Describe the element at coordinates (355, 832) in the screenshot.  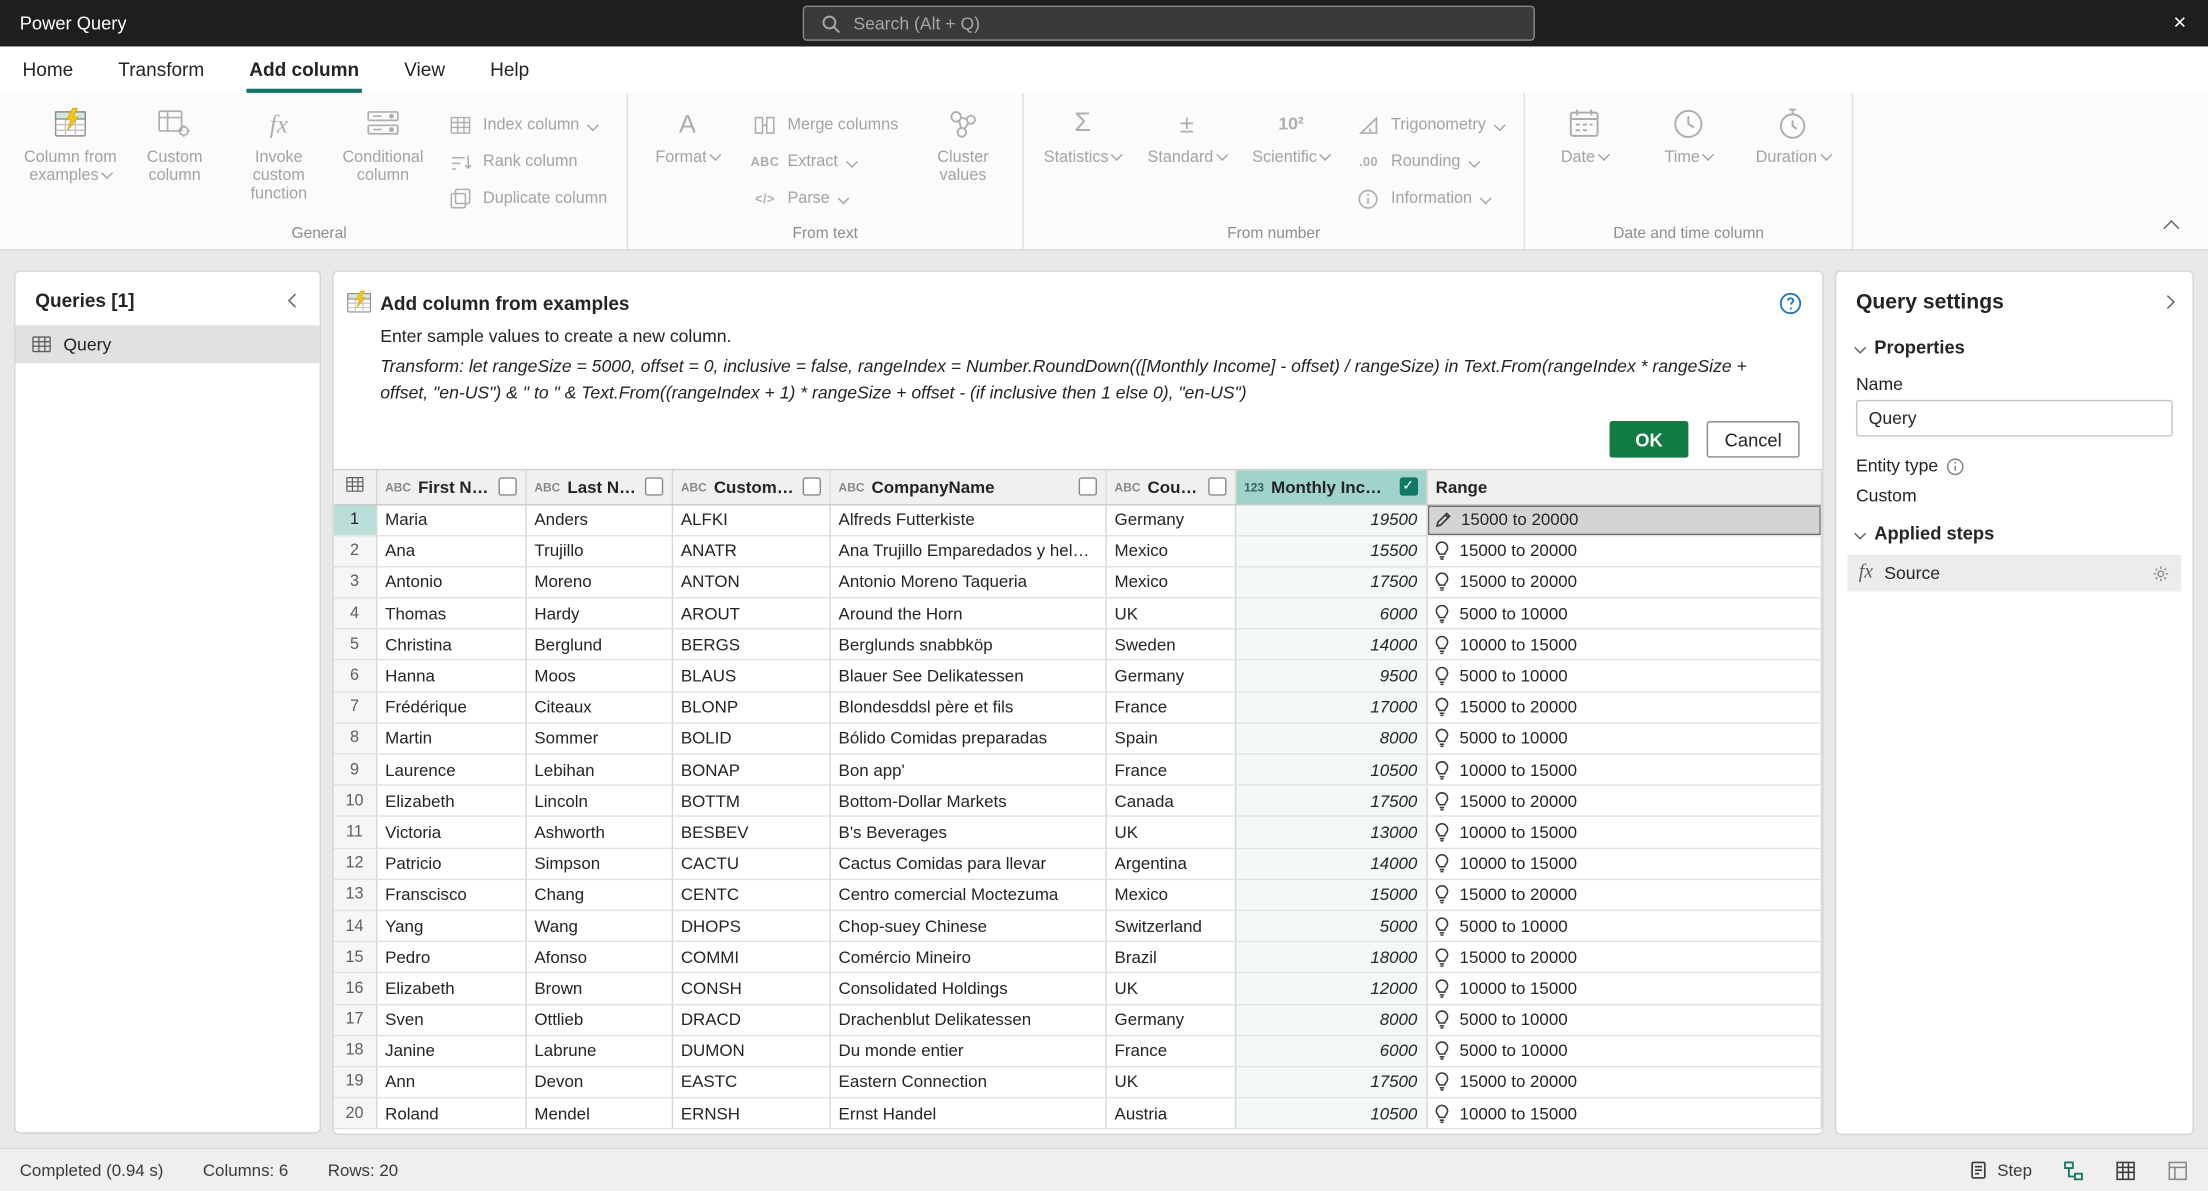
I see `row-number: 11` at that location.